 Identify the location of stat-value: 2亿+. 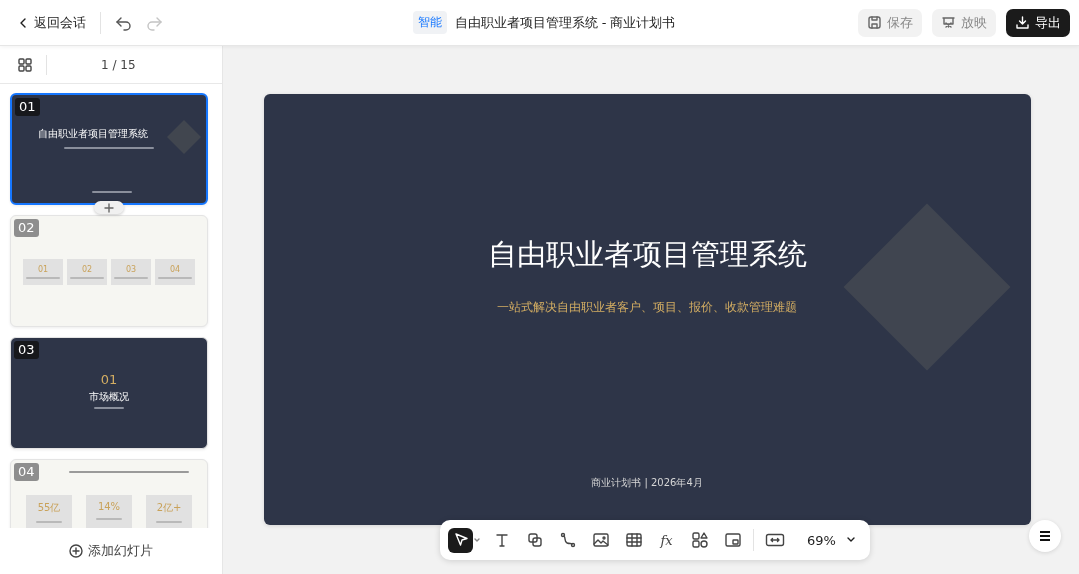
(169, 508).